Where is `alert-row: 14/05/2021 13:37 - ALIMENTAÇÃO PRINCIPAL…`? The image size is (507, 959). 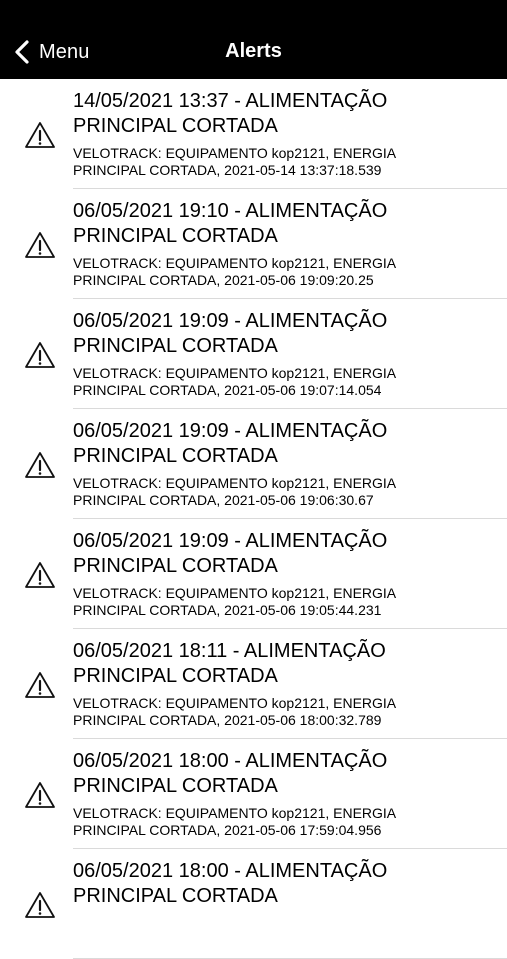
alert-row: 14/05/2021 13:37 - ALIMENTAÇÃO PRINCIPAL… is located at coordinates (253, 134).